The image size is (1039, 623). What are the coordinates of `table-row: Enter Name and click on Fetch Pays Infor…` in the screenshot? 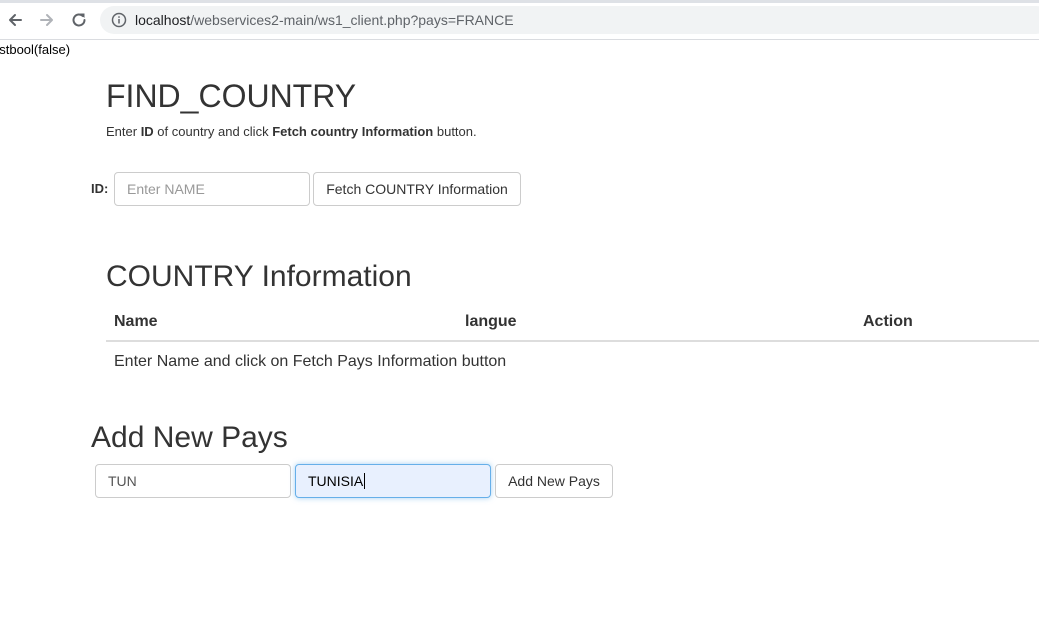 It's located at (572, 361).